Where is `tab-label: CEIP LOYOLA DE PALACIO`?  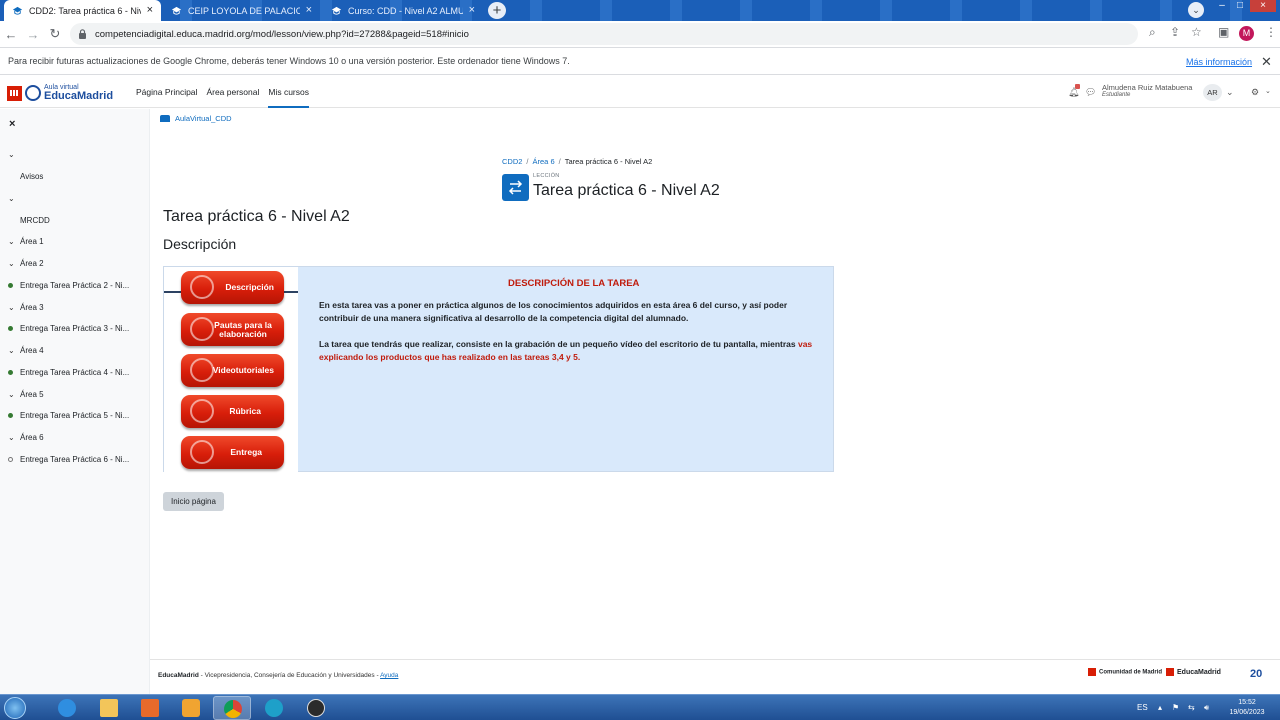
tab-label: CEIP LOYOLA DE PALACIO is located at coordinates (244, 10).